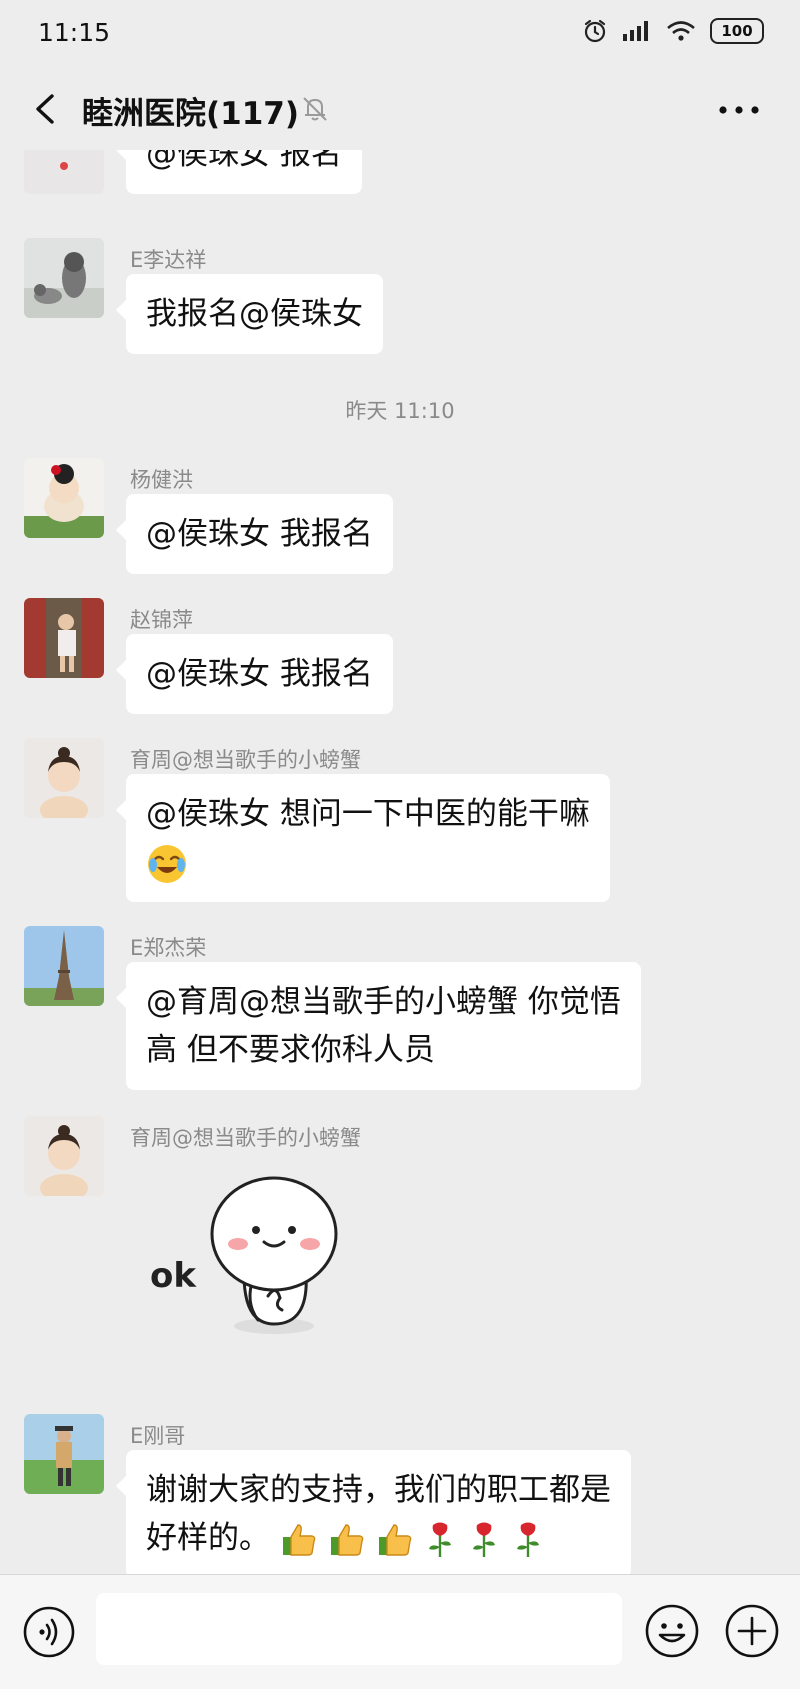  I want to click on message-bubble: @育周@想当歌手的小螃蟹 你觉悟 高 但不要求你科人员, so click(378, 1026).